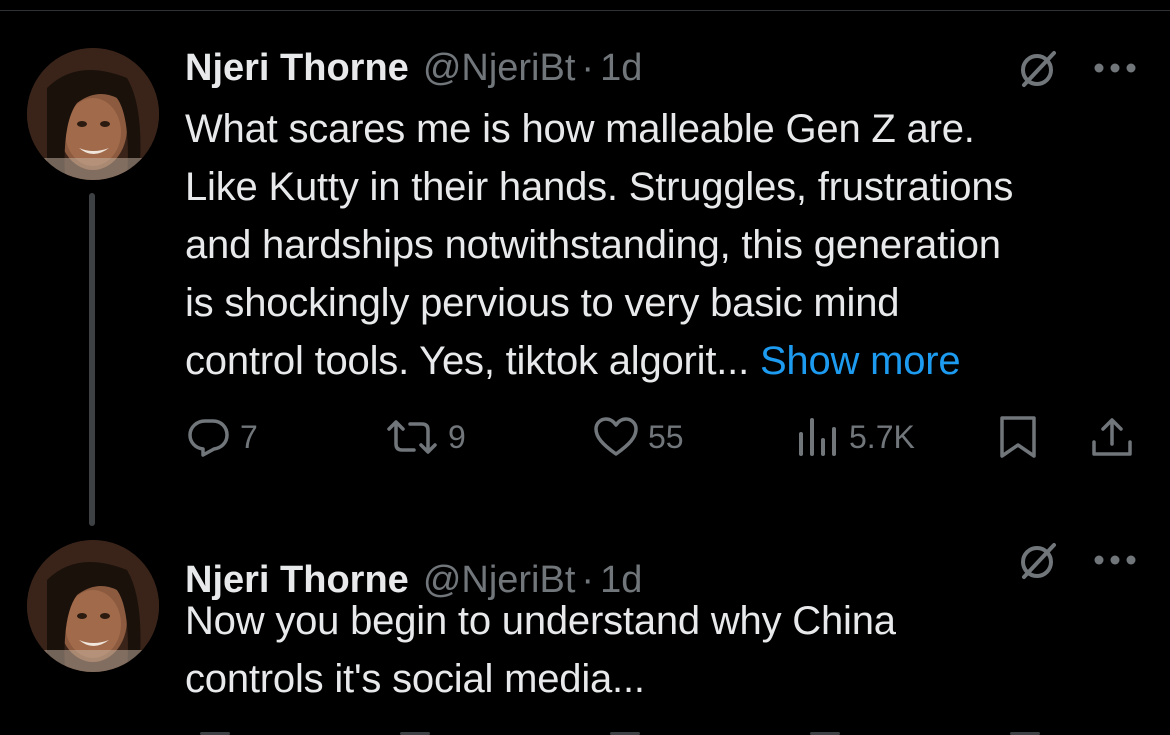  I want to click on author-handle: @NjeriBt, so click(499, 68).